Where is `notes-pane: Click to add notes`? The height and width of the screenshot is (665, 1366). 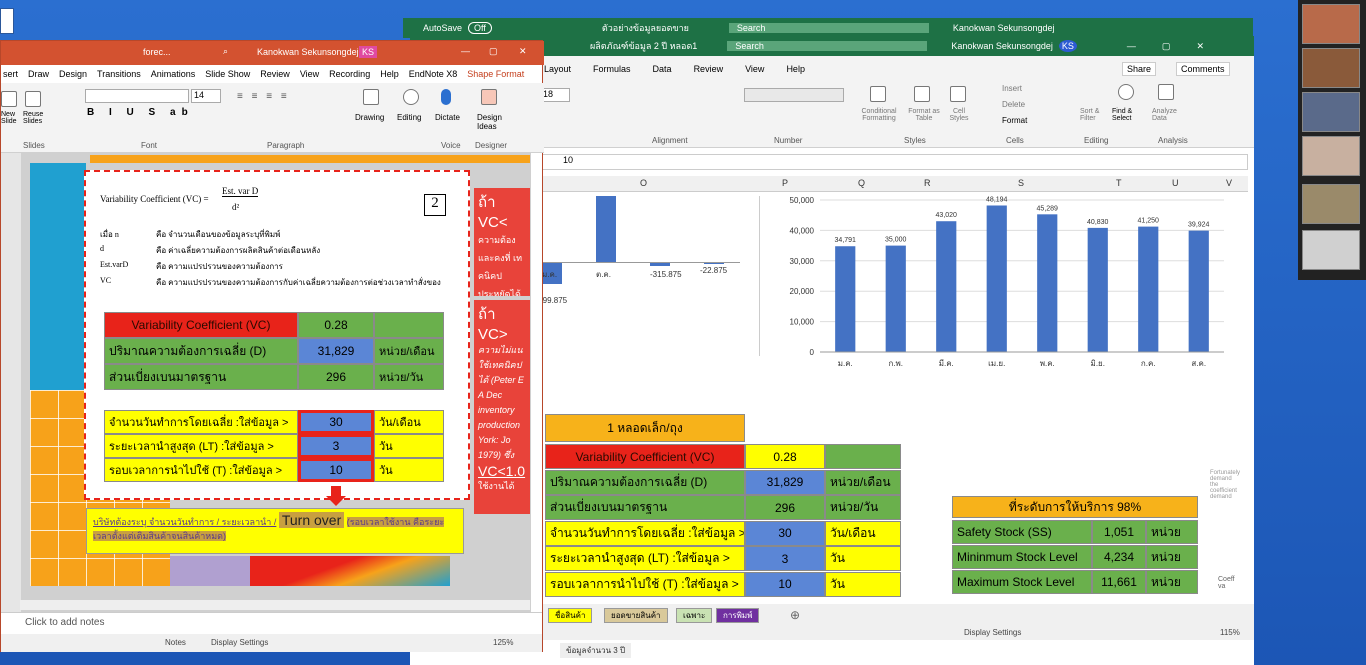
notes-pane: Click to add notes is located at coordinates (271, 622).